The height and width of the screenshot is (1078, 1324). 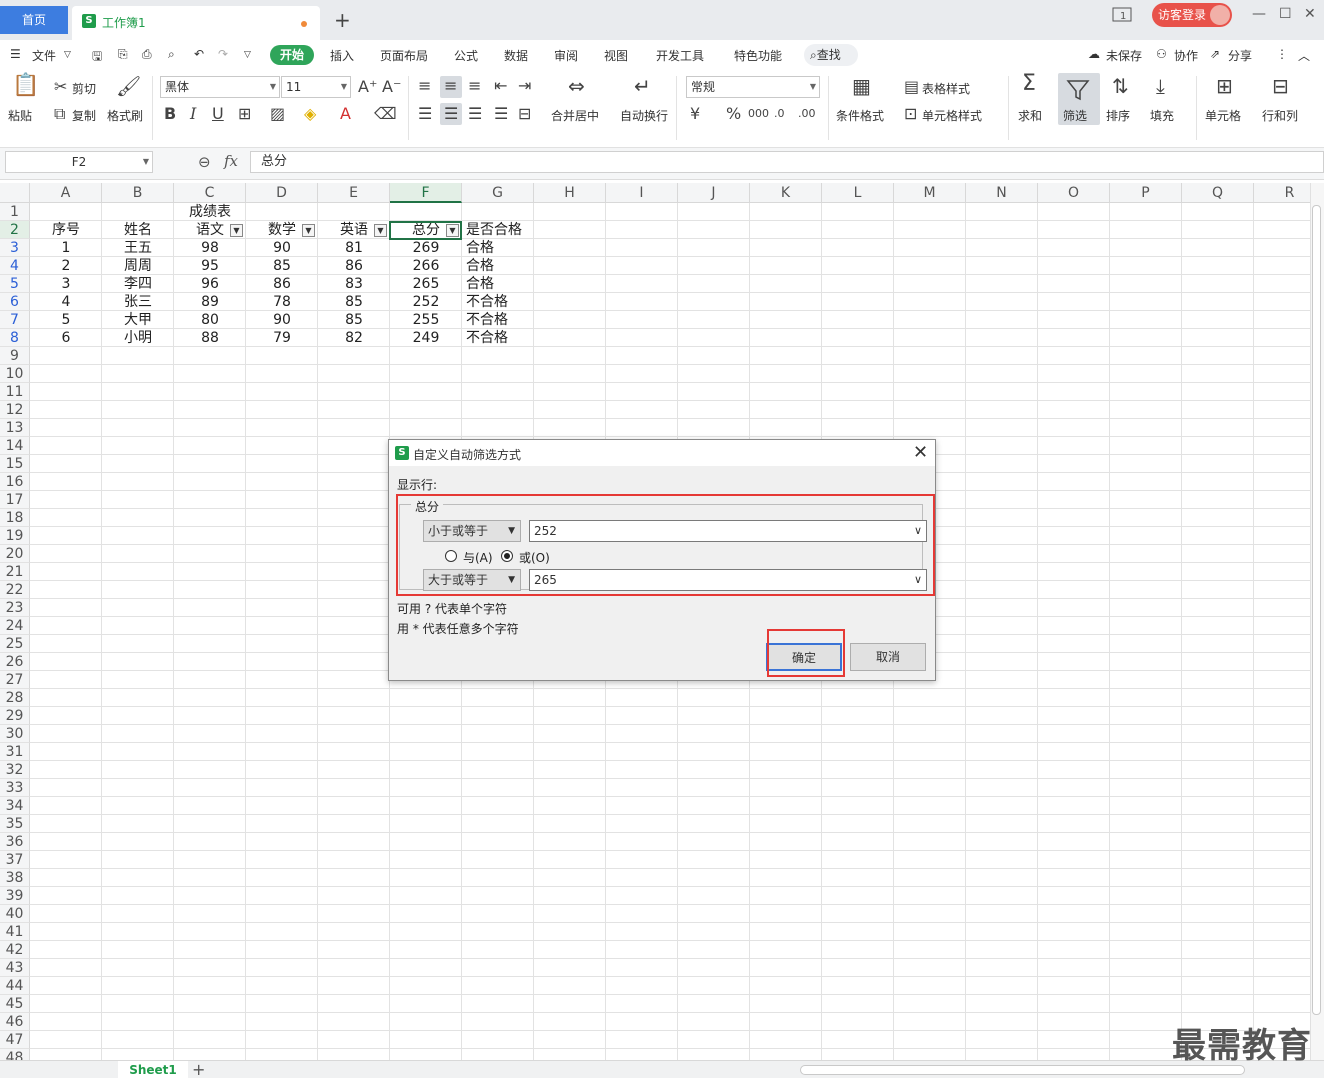 What do you see at coordinates (15, 950) in the screenshot?
I see `row-header: 42` at bounding box center [15, 950].